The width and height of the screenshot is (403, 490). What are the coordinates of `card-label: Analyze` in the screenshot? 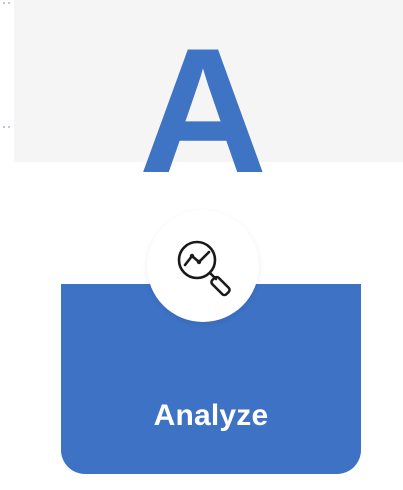 It's located at (211, 415).